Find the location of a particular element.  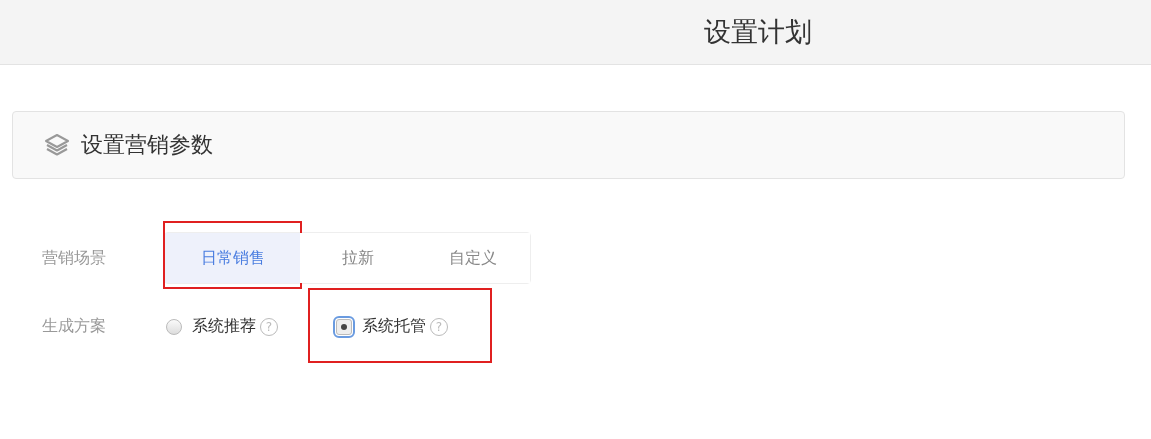

section-title: 设置营销参数 is located at coordinates (147, 145).